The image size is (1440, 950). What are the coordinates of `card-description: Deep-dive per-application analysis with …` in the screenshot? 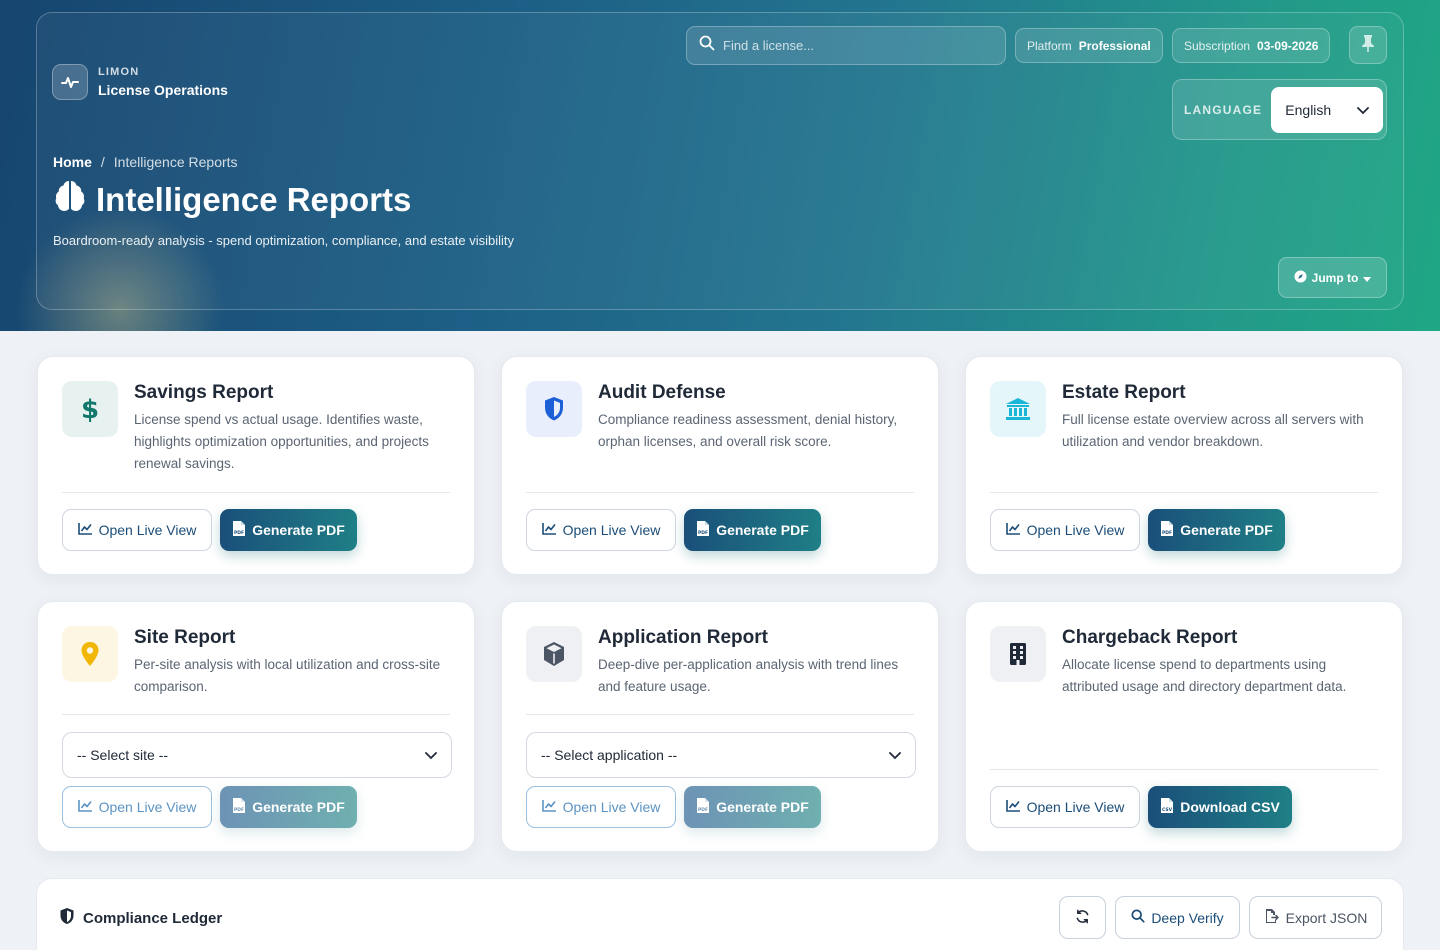 It's located at (748, 675).